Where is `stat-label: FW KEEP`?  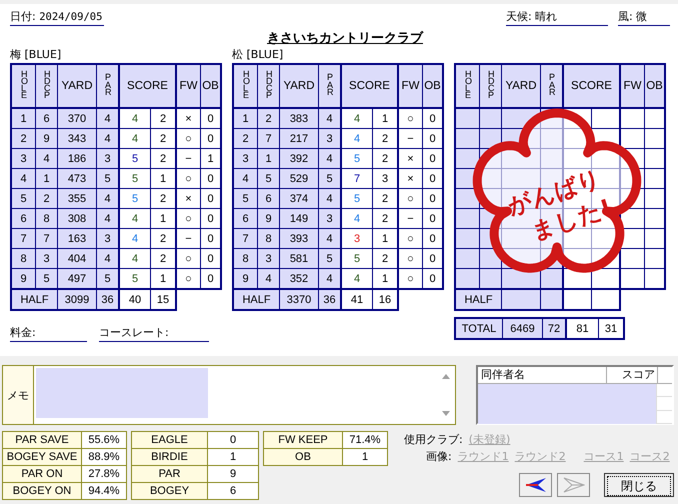 stat-label: FW KEEP is located at coordinates (303, 440).